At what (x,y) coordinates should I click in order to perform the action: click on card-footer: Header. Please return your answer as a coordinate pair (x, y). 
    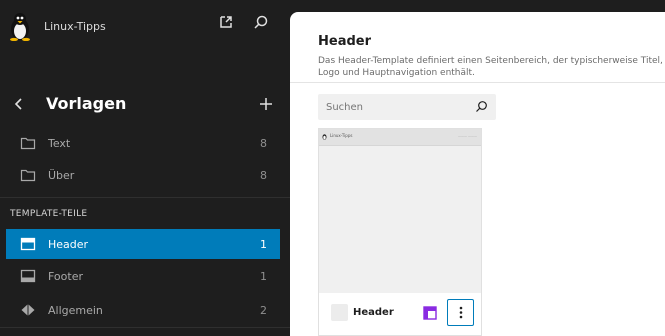
    Looking at the image, I should click on (400, 314).